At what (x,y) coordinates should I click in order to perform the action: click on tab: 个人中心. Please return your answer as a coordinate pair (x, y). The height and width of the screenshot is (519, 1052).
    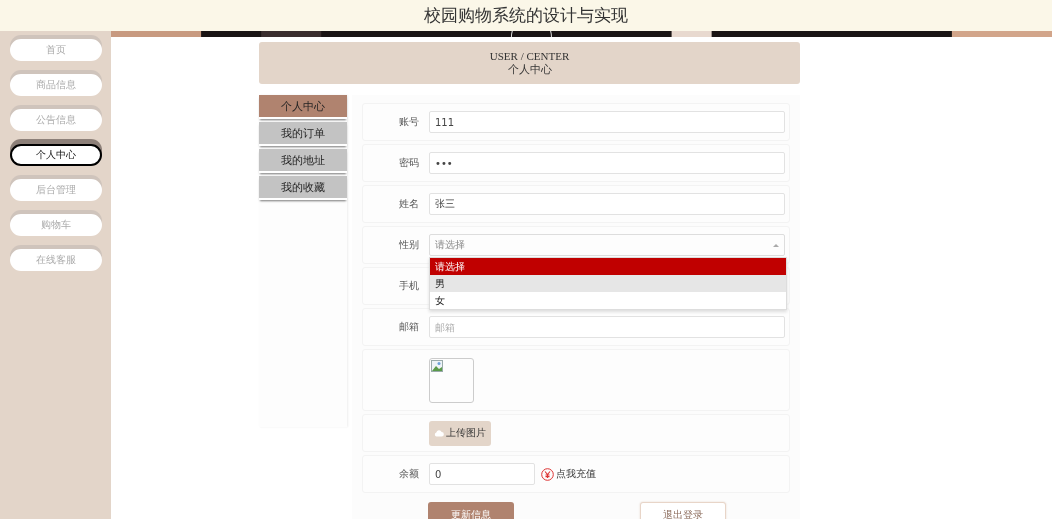
    Looking at the image, I should click on (303, 107).